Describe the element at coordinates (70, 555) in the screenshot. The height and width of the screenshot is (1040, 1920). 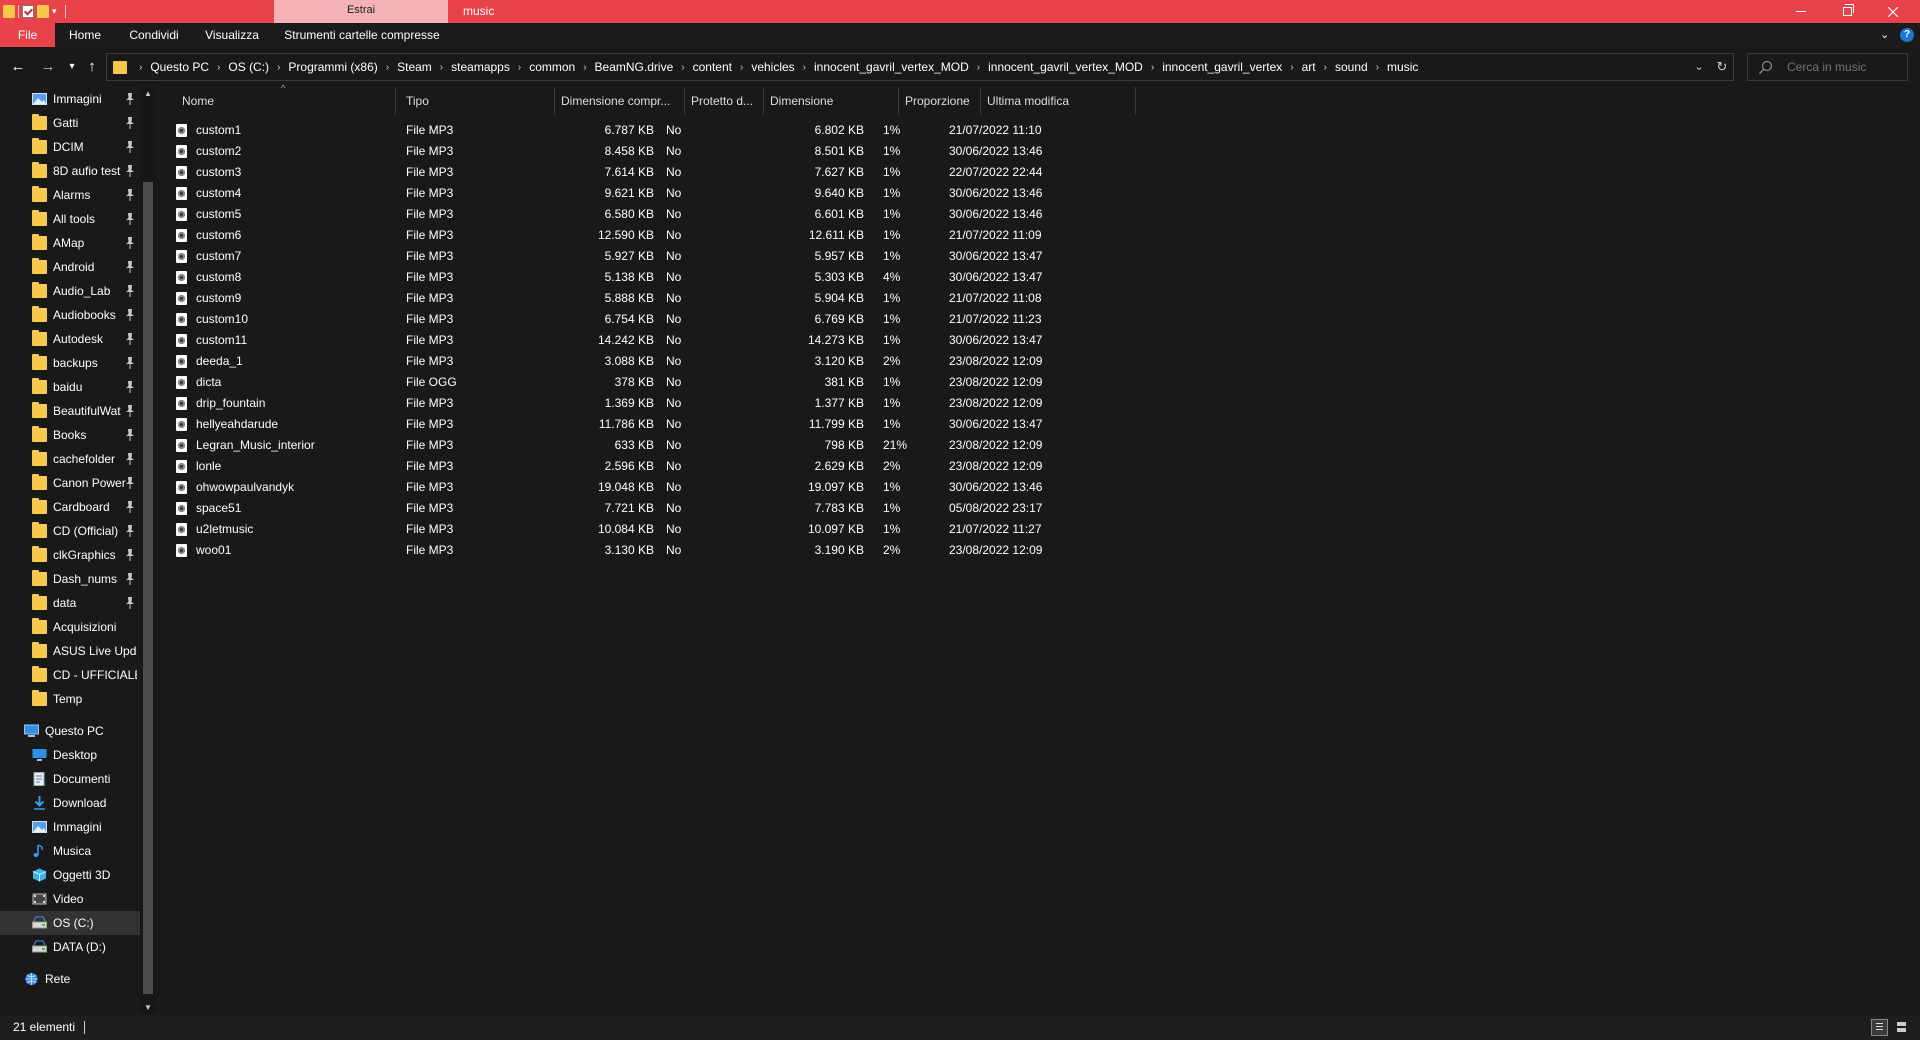
I see `nav-item: clkGraphics` at that location.